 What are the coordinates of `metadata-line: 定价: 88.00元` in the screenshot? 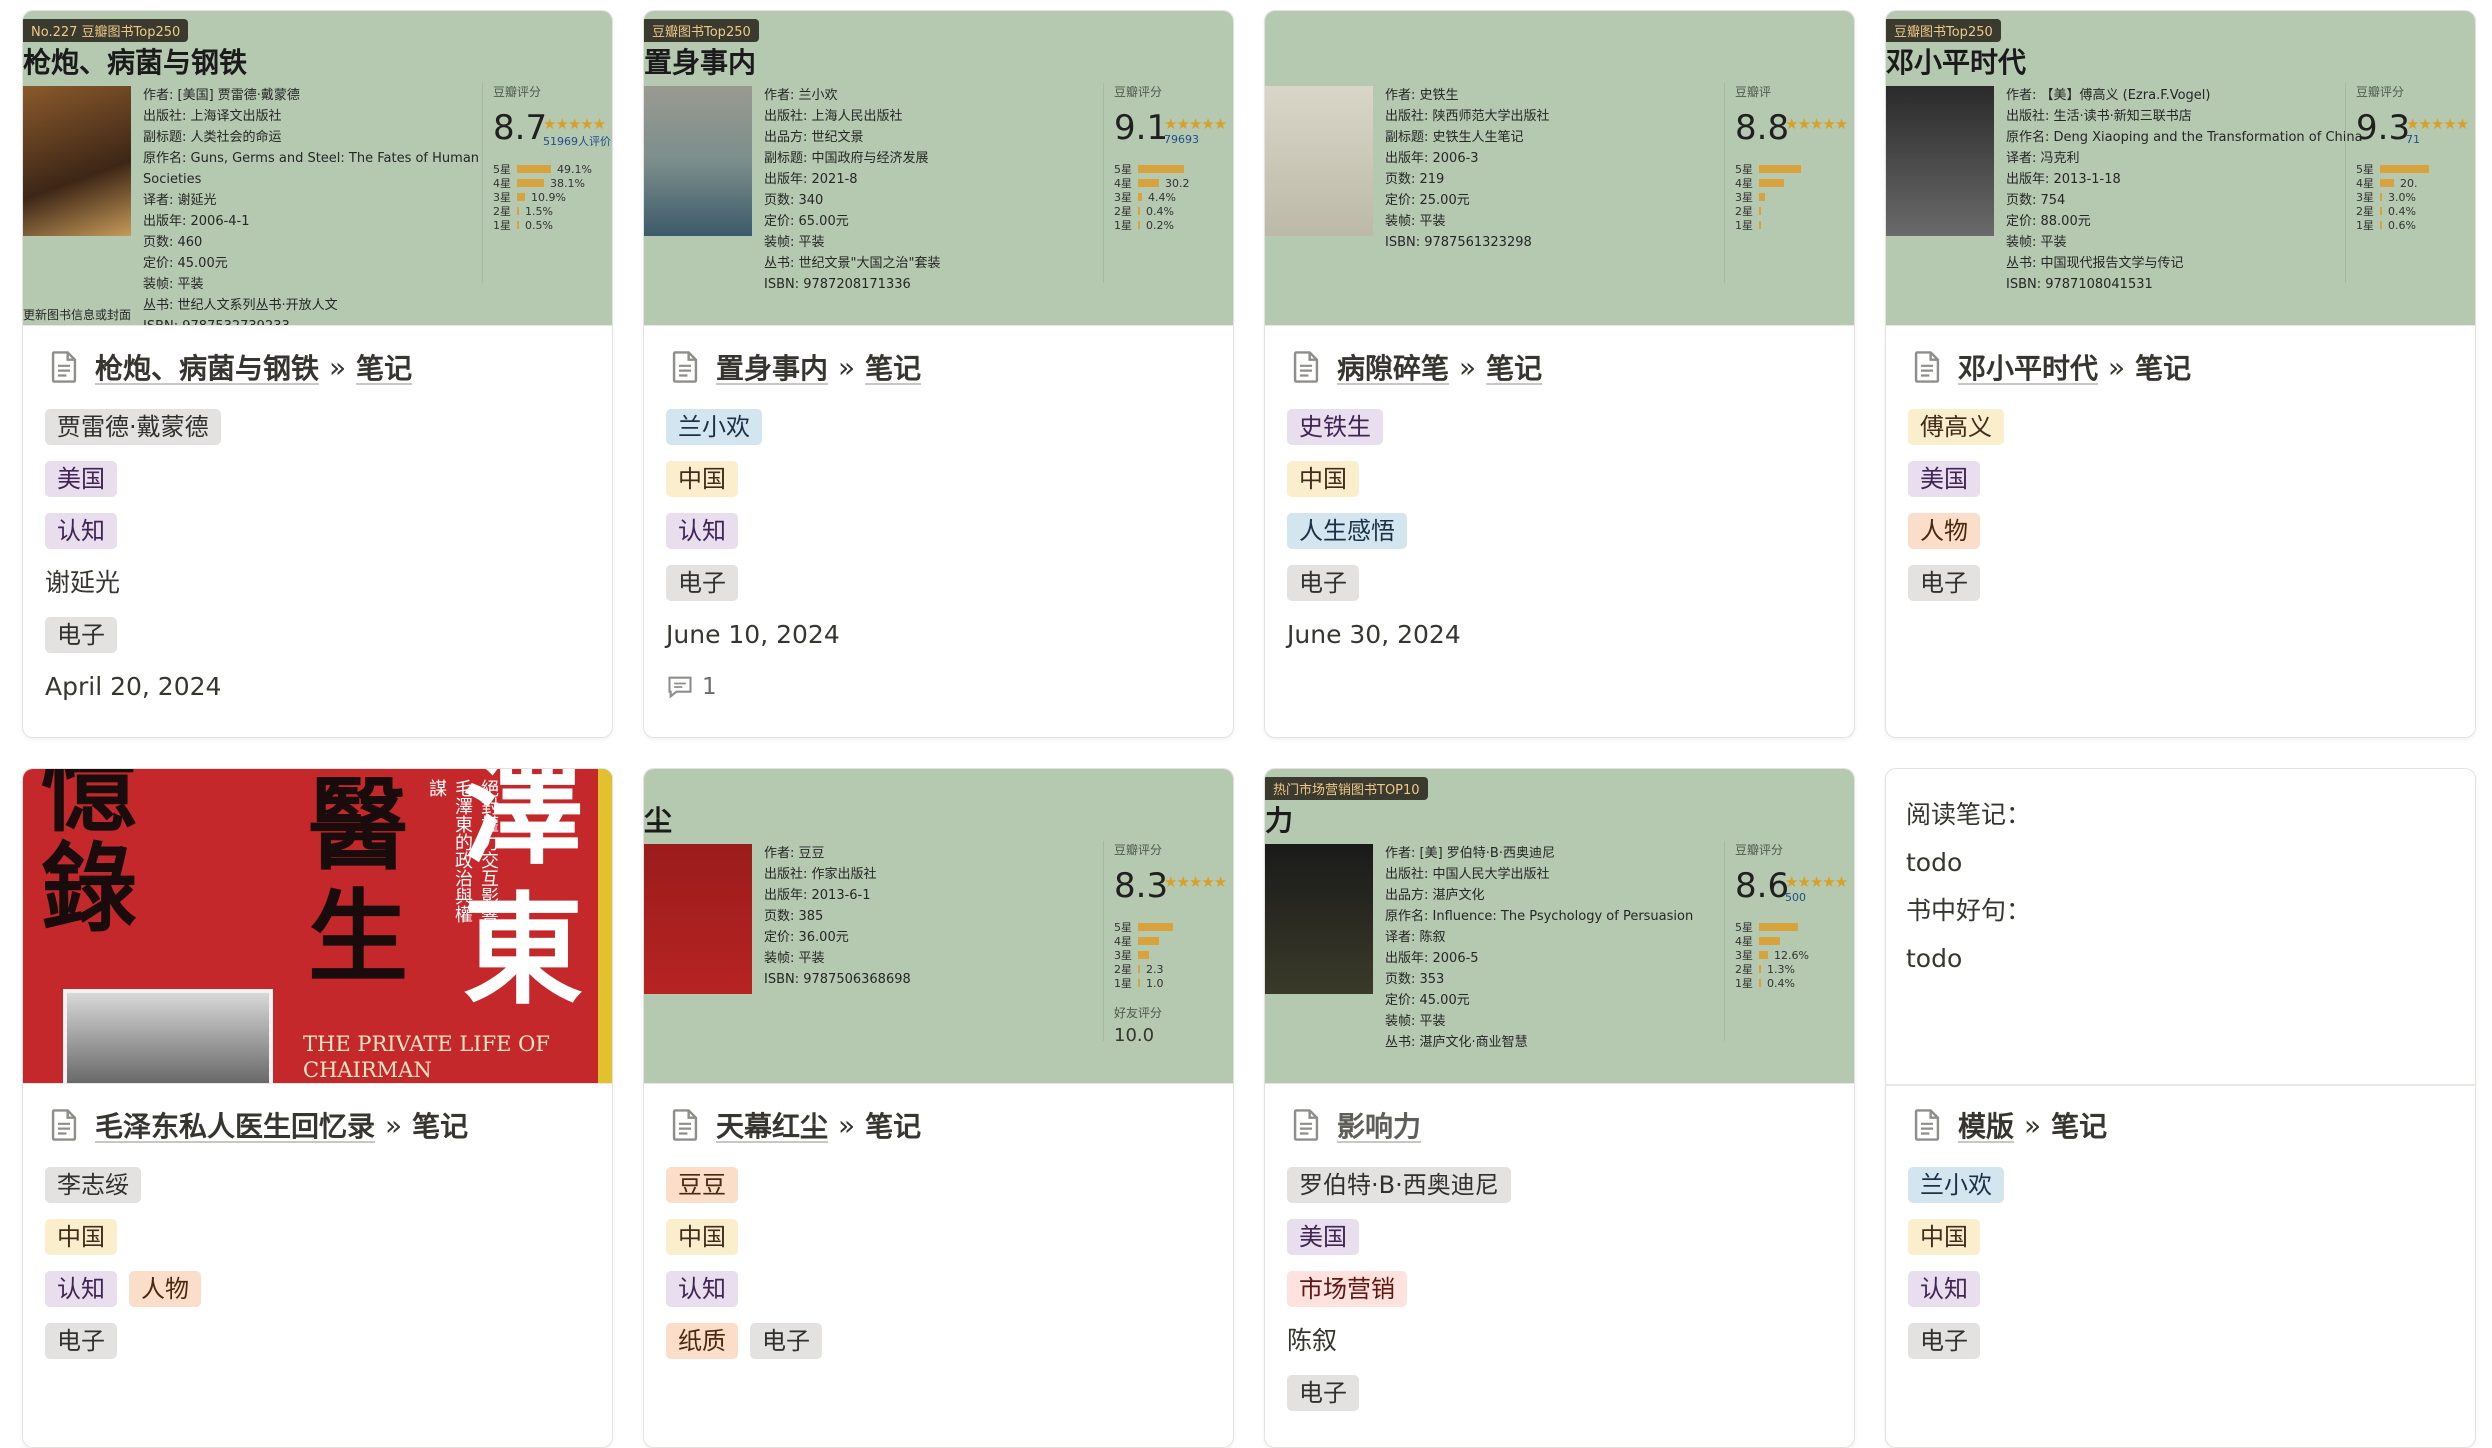 It's located at (2048, 221).